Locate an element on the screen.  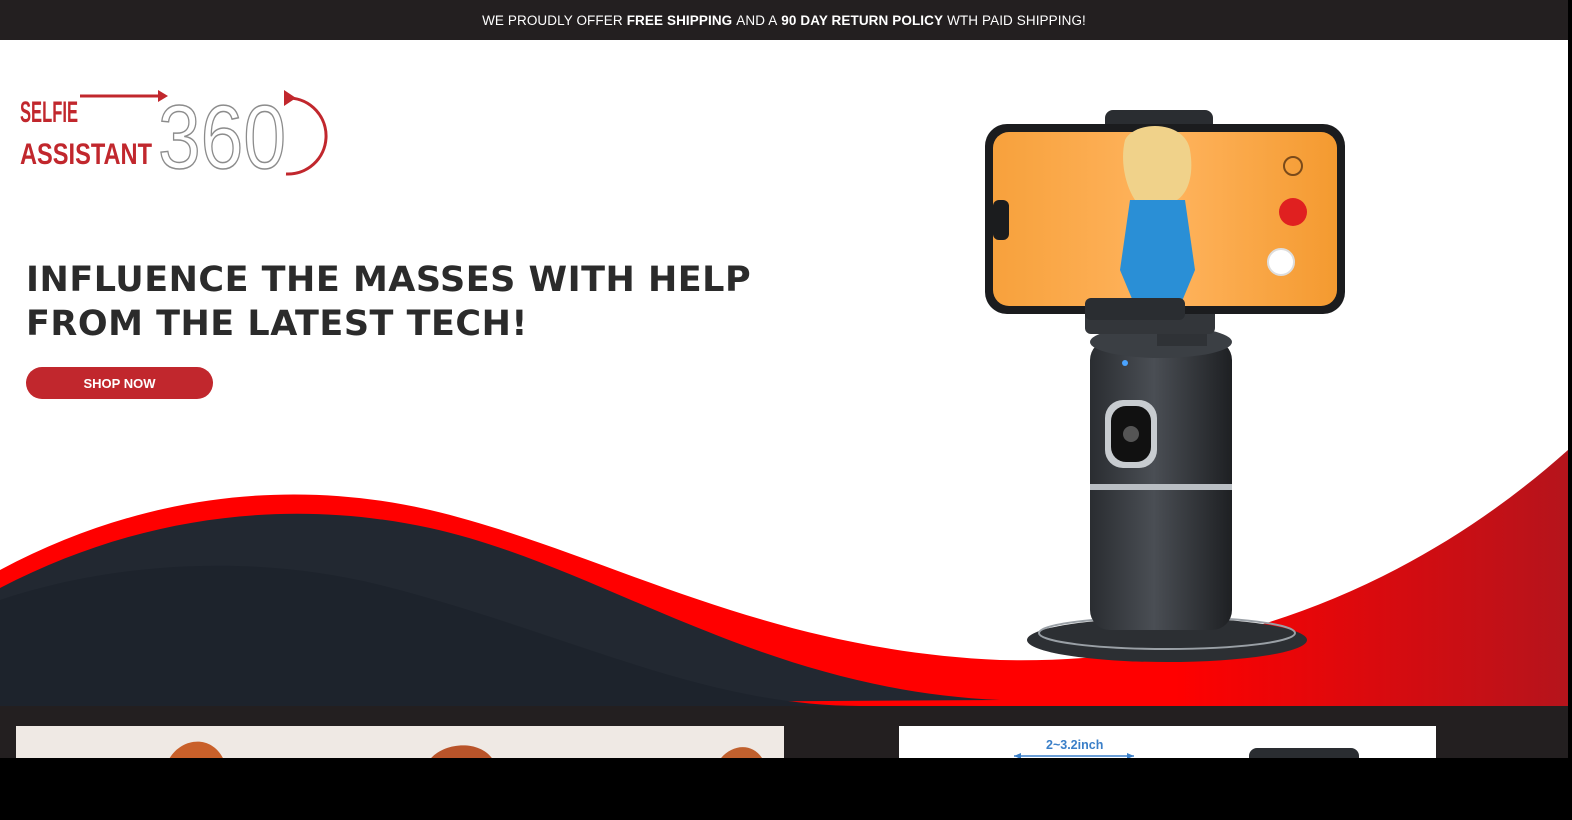
feature-strip: 2~3.2inch is located at coordinates (784, 732).